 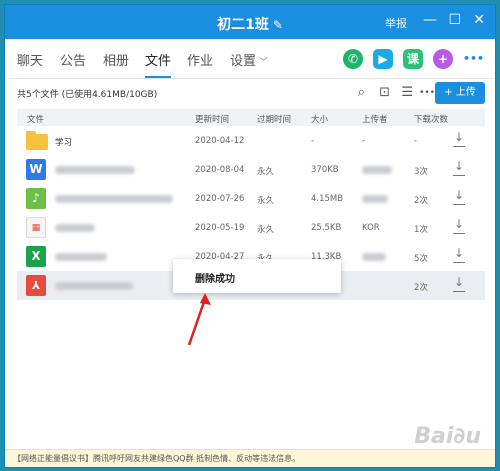 What do you see at coordinates (199, 319) in the screenshot?
I see `red-arrow-annotation` at bounding box center [199, 319].